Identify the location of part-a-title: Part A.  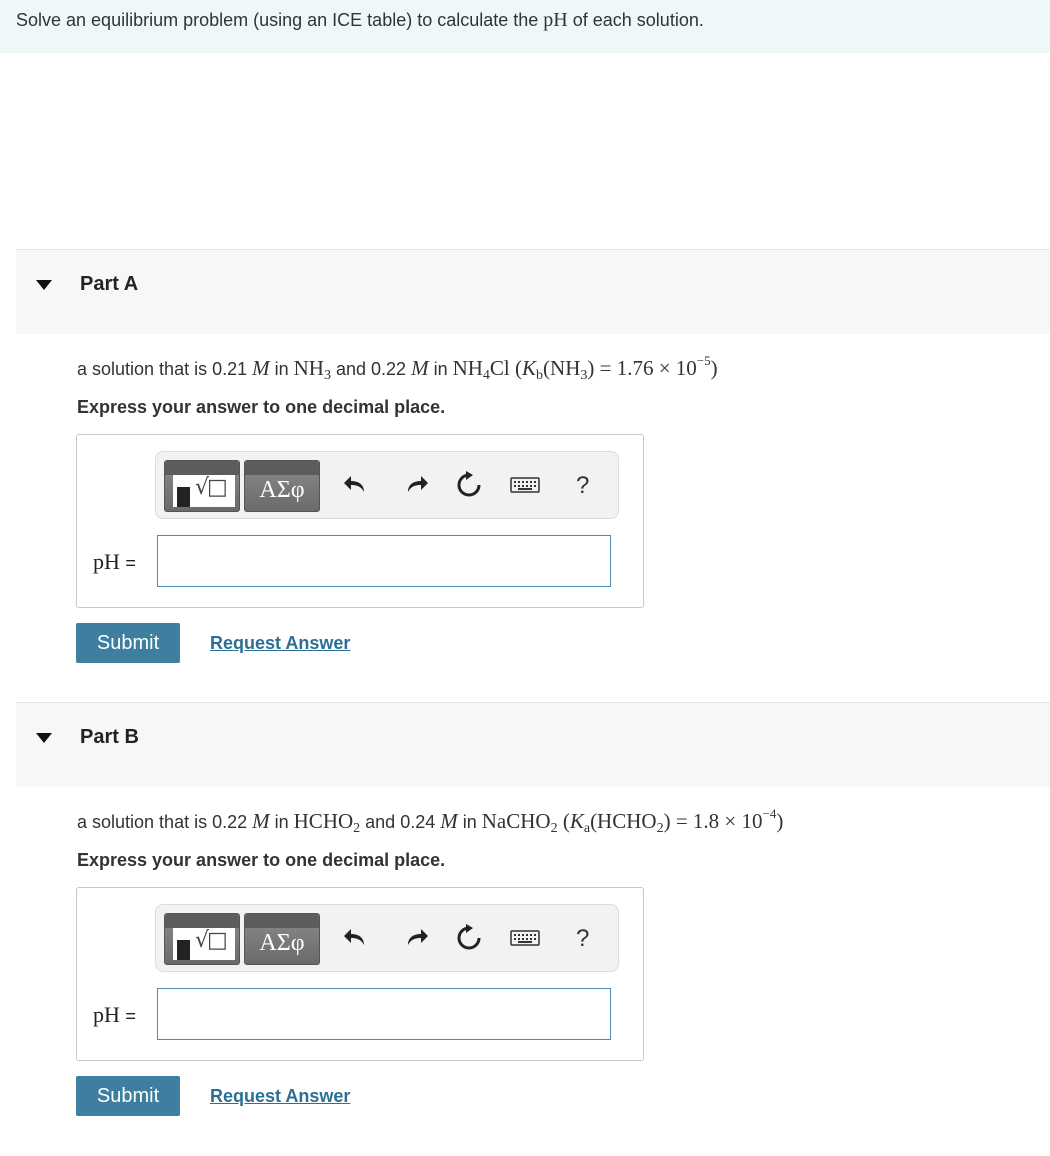
(109, 284).